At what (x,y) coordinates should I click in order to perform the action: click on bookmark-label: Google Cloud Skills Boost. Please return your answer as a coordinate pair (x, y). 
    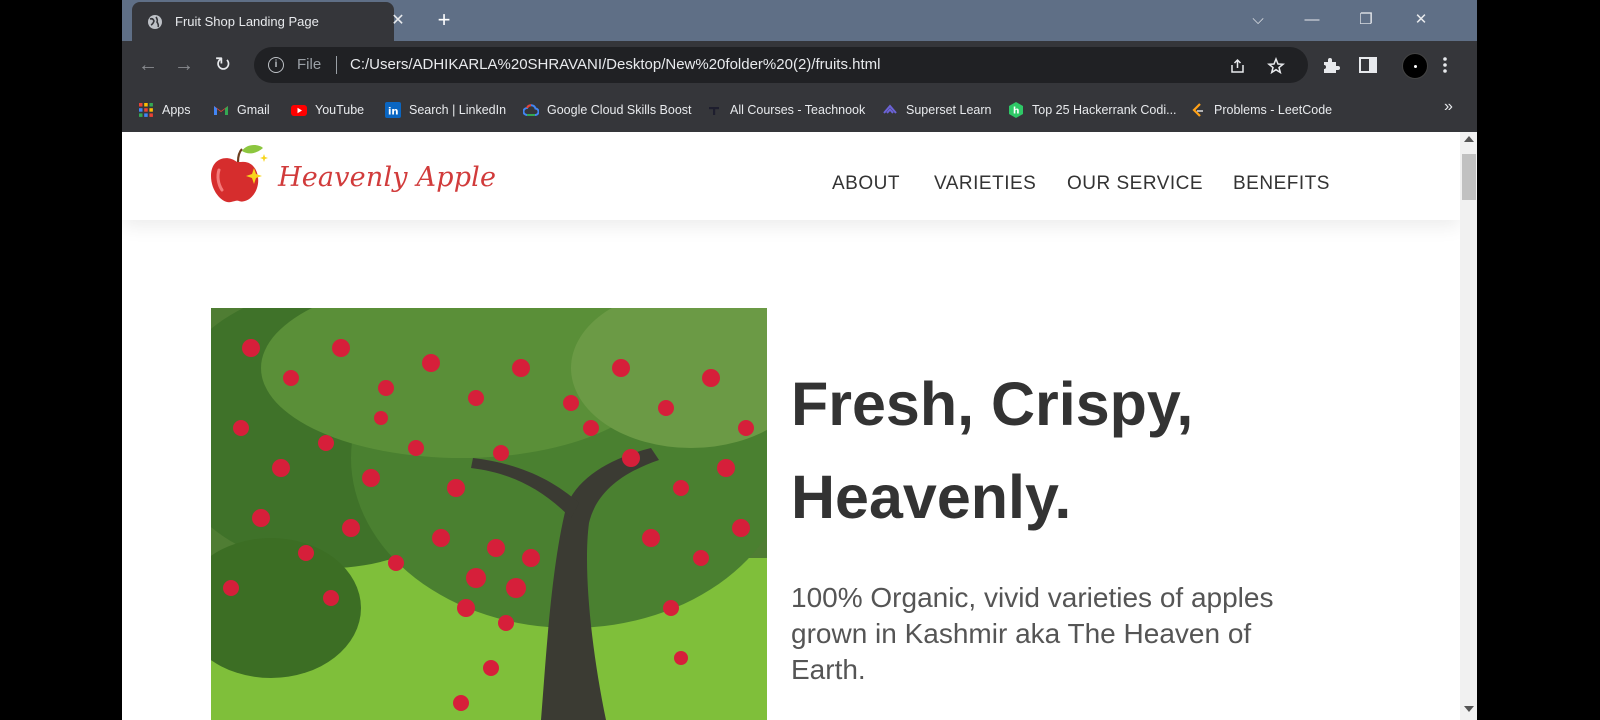
    Looking at the image, I should click on (619, 110).